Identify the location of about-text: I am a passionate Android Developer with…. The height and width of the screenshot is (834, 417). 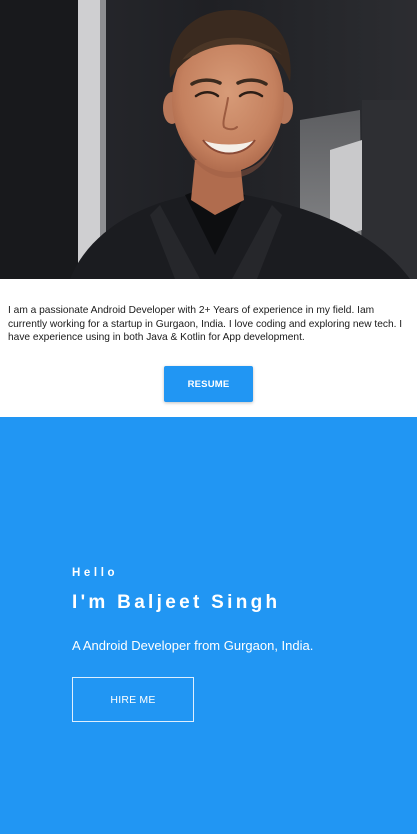
(205, 324).